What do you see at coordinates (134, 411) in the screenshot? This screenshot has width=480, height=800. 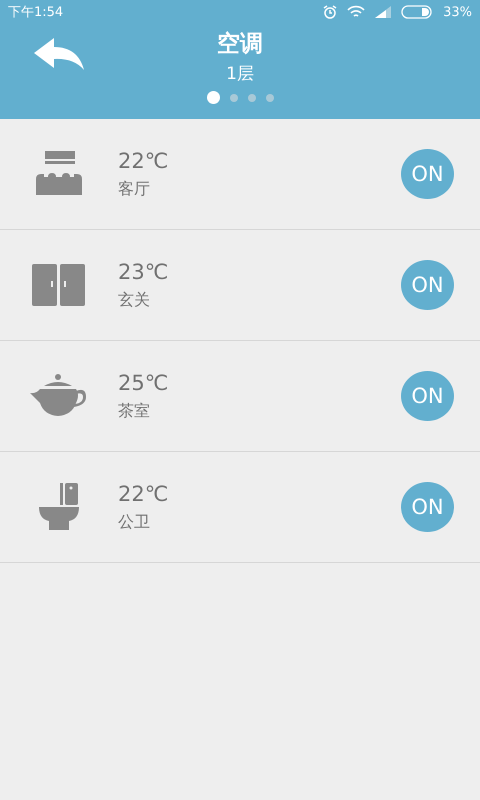 I see `room-name: 茶室` at bounding box center [134, 411].